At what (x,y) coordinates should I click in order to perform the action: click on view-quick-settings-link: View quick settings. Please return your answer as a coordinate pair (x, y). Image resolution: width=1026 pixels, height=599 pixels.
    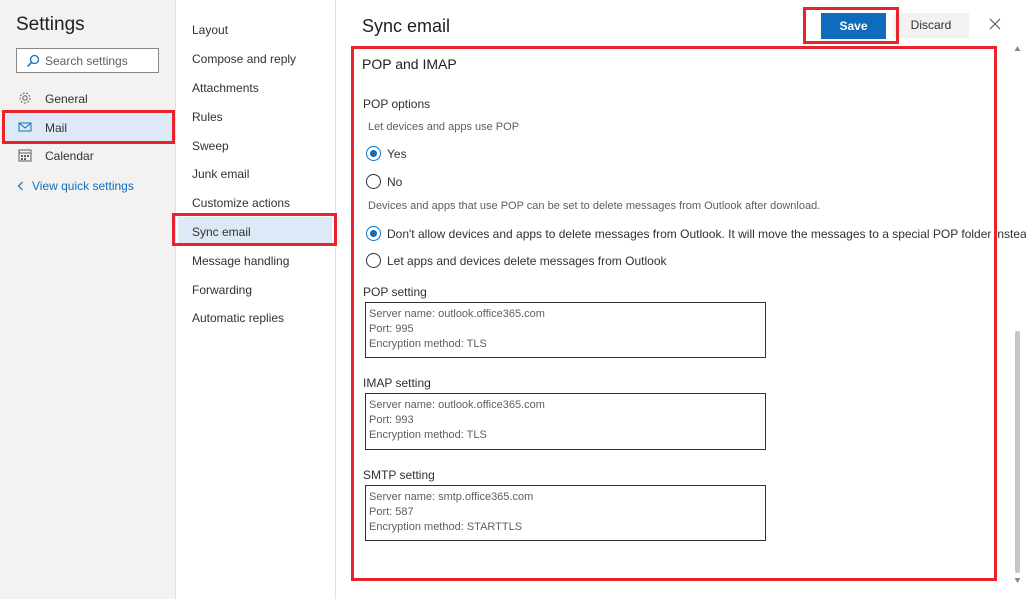
    Looking at the image, I should click on (75, 186).